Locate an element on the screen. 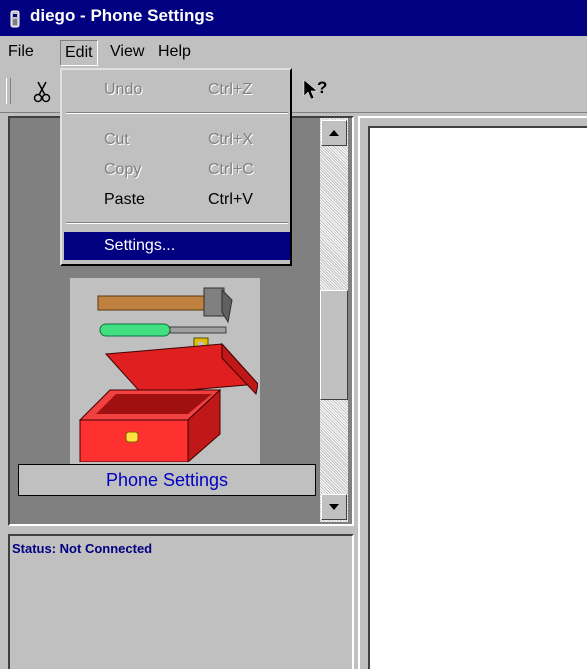  help-pointer-icon: ? is located at coordinates (317, 93).